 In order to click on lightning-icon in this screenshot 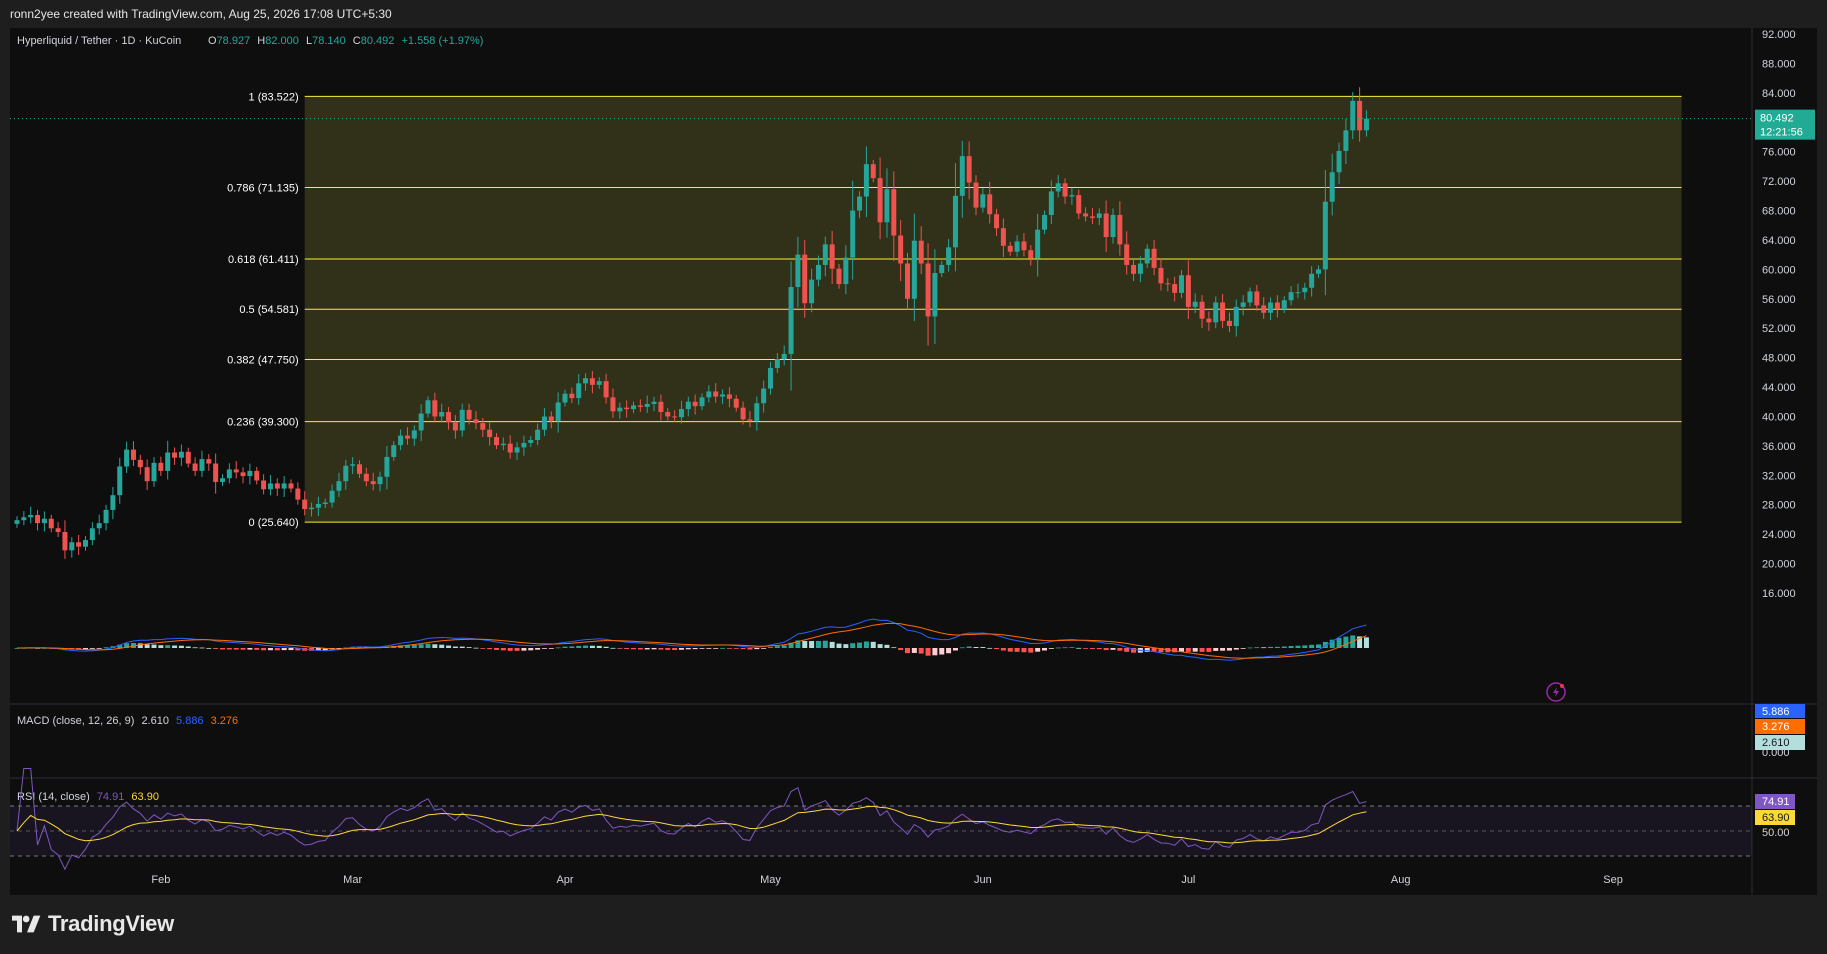, I will do `click(1556, 692)`.